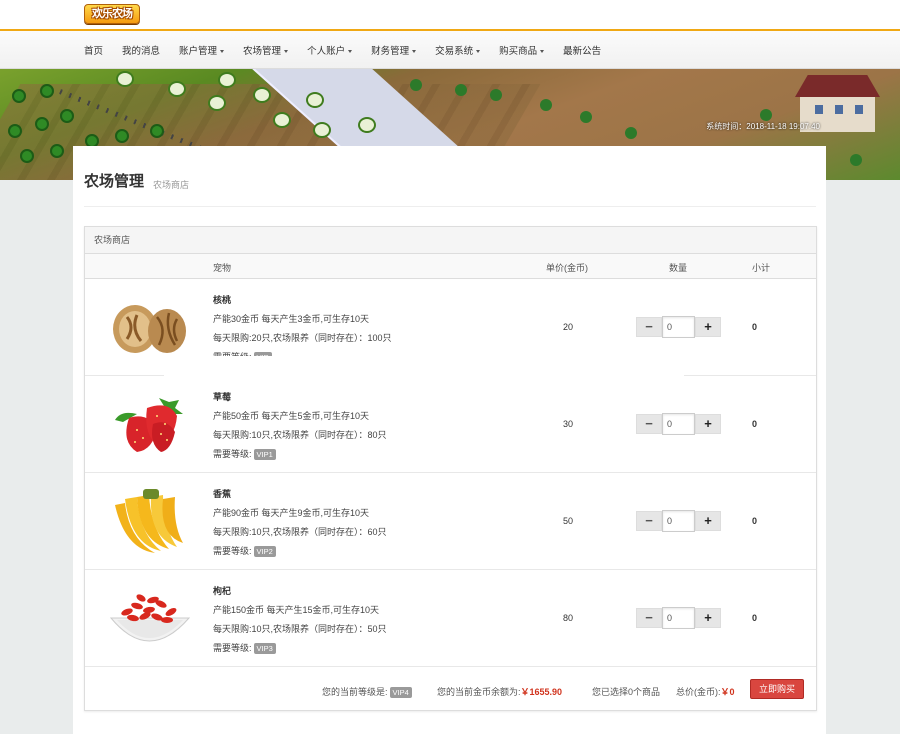  Describe the element at coordinates (450, 15) in the screenshot. I see `top-bar: 欢乐农场` at that location.